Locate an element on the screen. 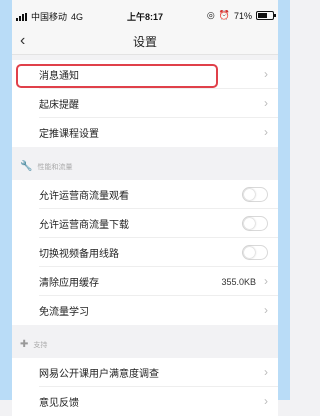  alarm-icon: ⏰ is located at coordinates (224, 15).